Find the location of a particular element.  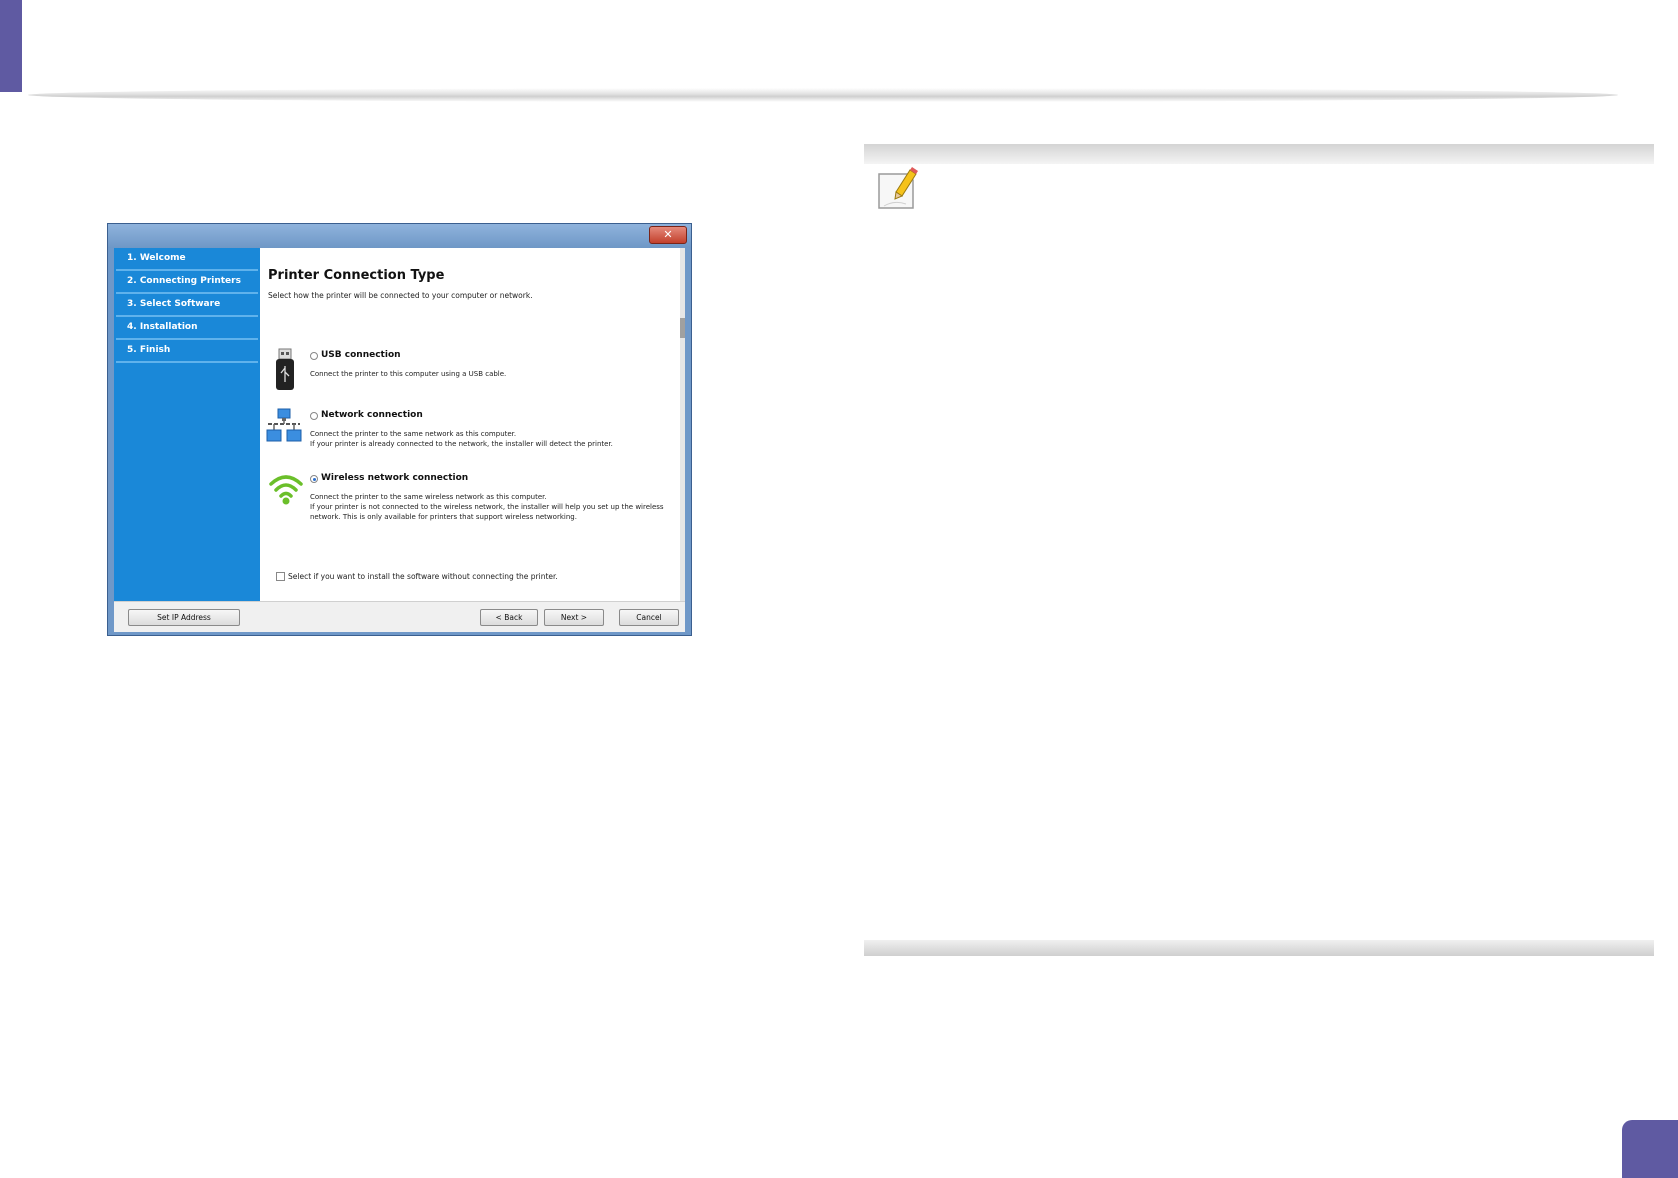

page-title: Printer Connection Type is located at coordinates (356, 275).